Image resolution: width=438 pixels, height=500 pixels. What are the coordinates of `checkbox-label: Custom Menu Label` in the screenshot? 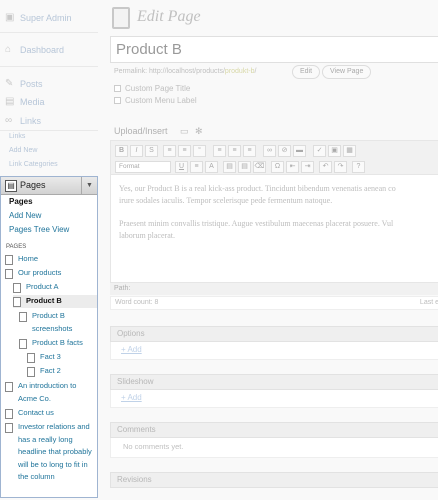 It's located at (161, 100).